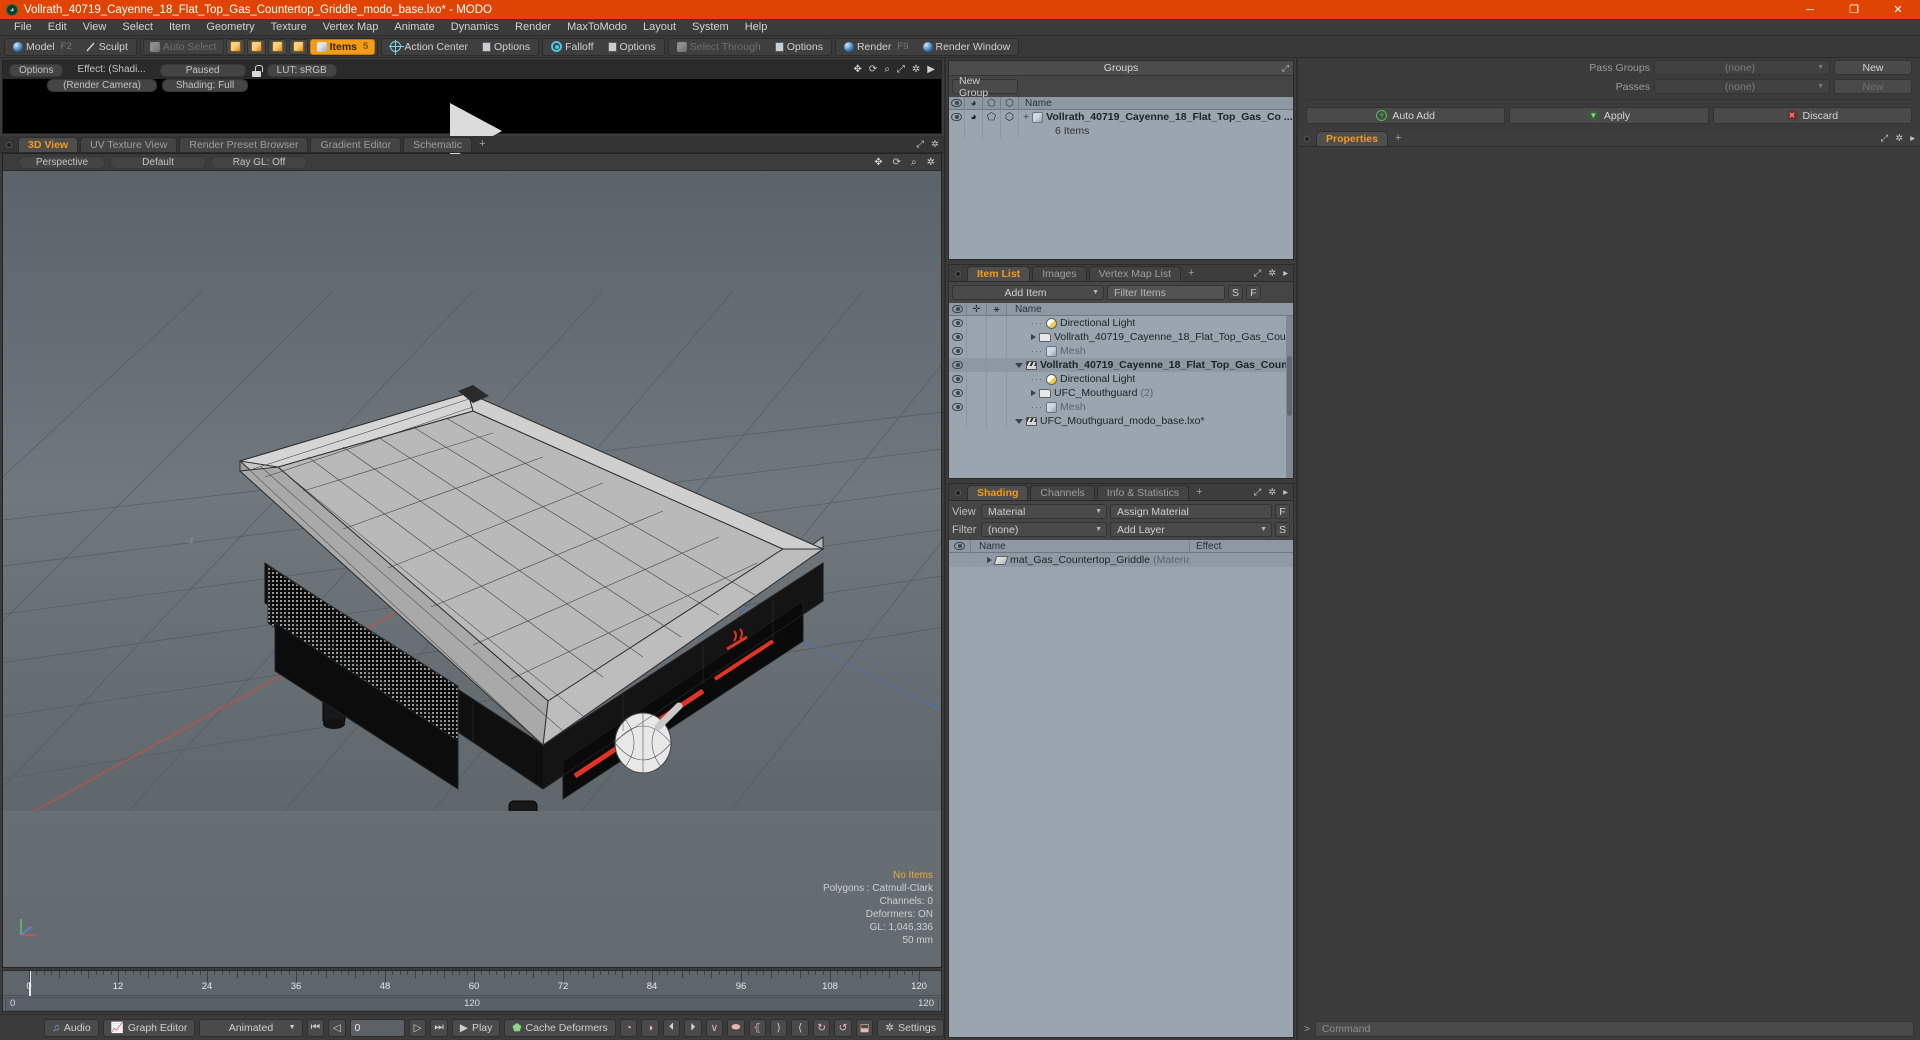 This screenshot has width=1920, height=1040. What do you see at coordinates (1019, 421) in the screenshot?
I see `collapse-arrow-icon` at bounding box center [1019, 421].